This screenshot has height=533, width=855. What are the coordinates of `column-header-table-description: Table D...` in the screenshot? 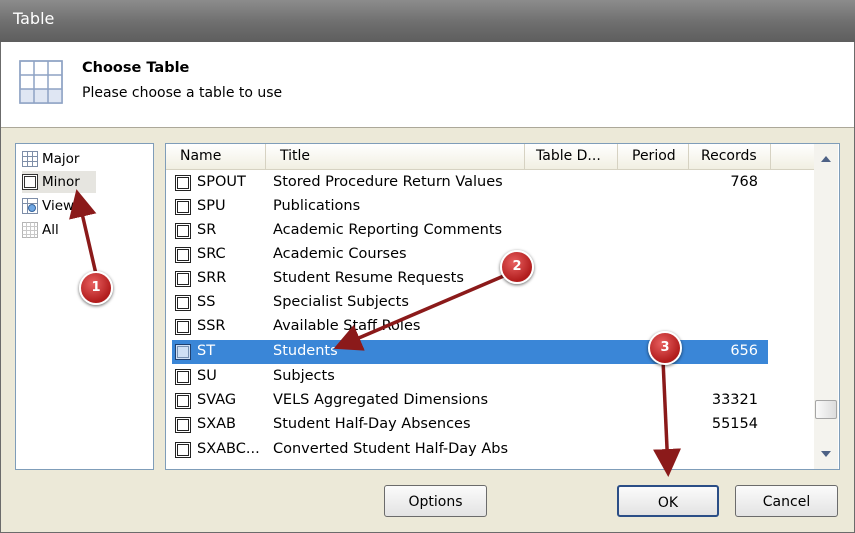 It's located at (571, 156).